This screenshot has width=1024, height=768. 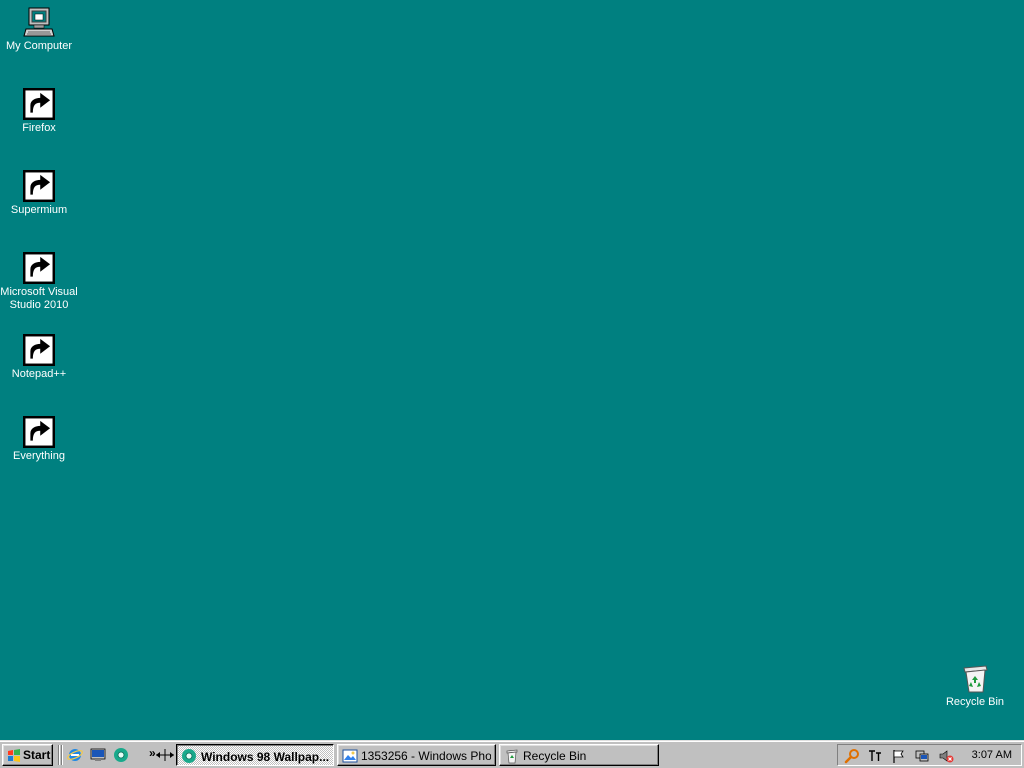 I want to click on desktop-icon-supermium: Supermium, so click(x=39, y=193).